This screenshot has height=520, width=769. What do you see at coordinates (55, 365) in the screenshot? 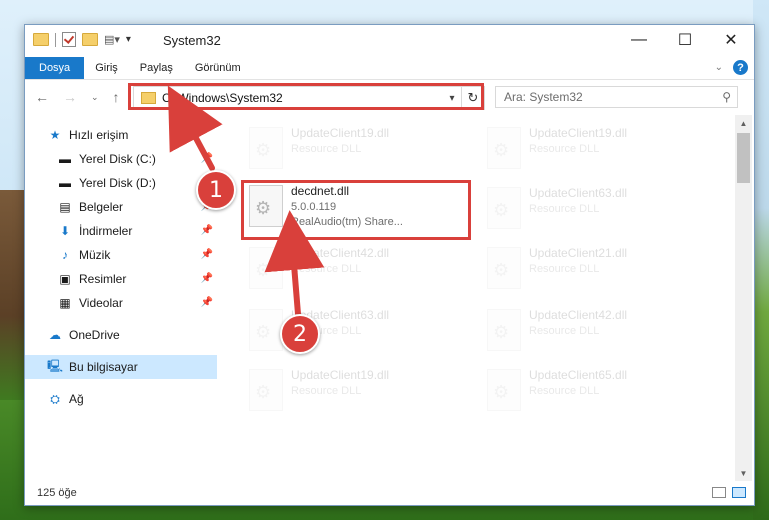
I see `computer-icon: 🖳` at bounding box center [55, 365].